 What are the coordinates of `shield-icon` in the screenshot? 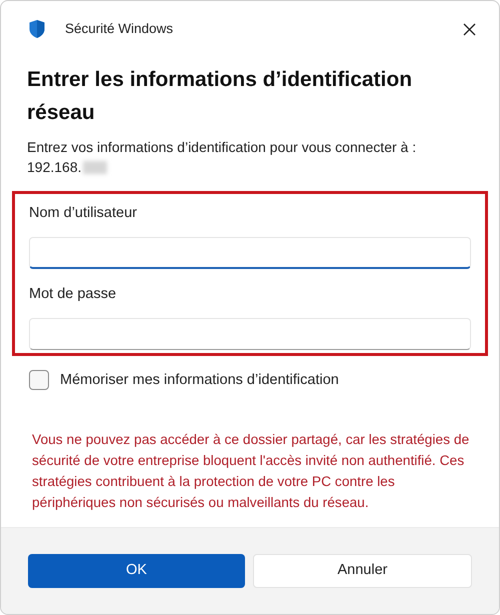 It's located at (37, 29).